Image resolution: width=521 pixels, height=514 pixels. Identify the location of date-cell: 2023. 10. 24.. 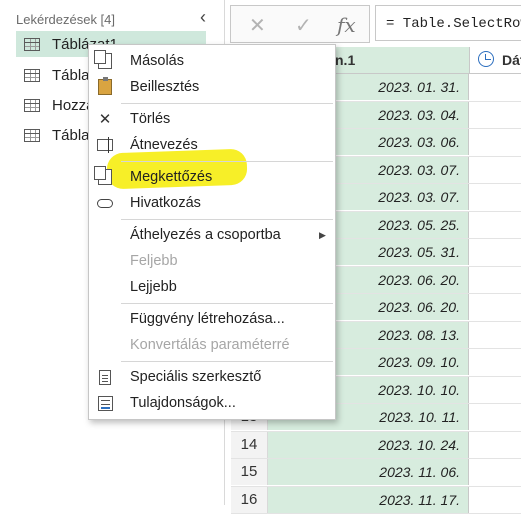
(368, 445).